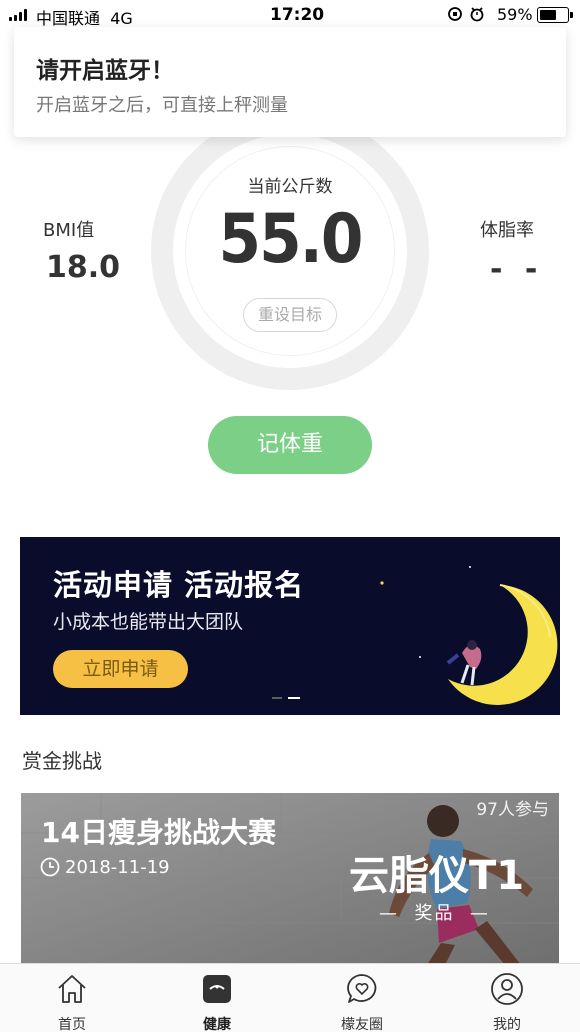  What do you see at coordinates (362, 988) in the screenshot?
I see `heart-chat-icon` at bounding box center [362, 988].